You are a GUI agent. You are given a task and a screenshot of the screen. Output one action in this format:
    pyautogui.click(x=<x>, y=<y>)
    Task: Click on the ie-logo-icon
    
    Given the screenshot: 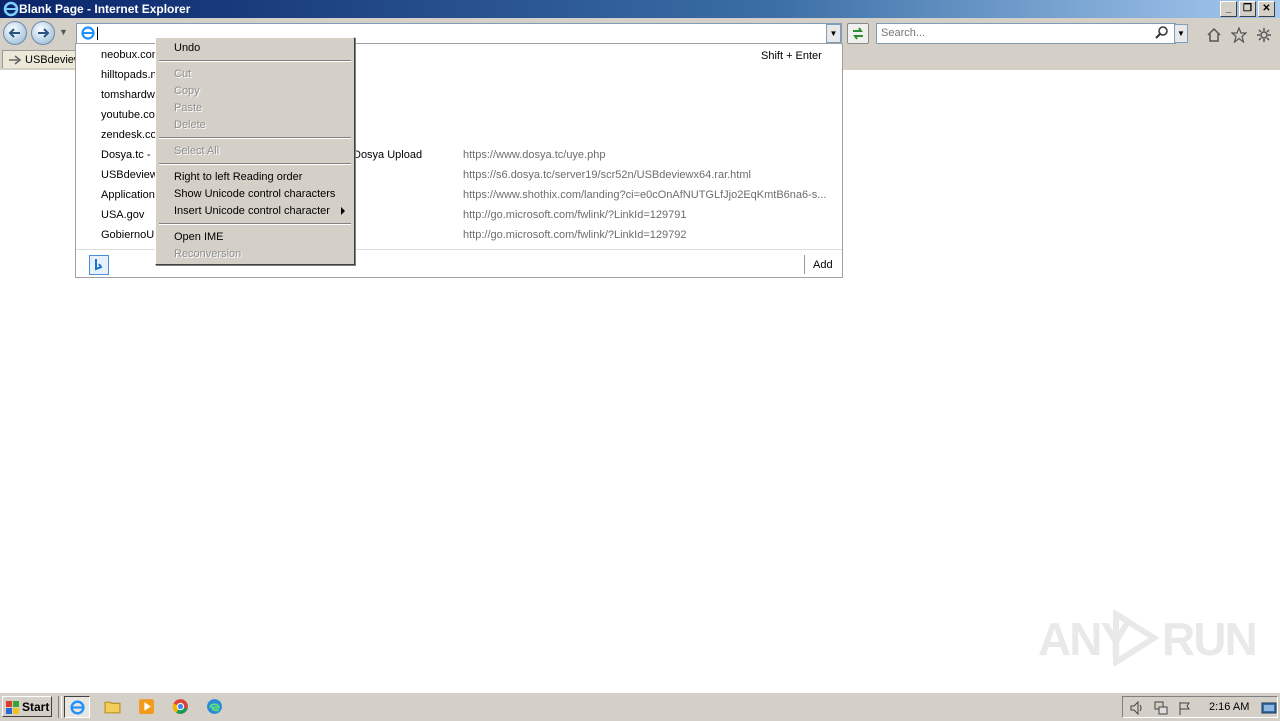 What is the action you would take?
    pyautogui.click(x=11, y=9)
    